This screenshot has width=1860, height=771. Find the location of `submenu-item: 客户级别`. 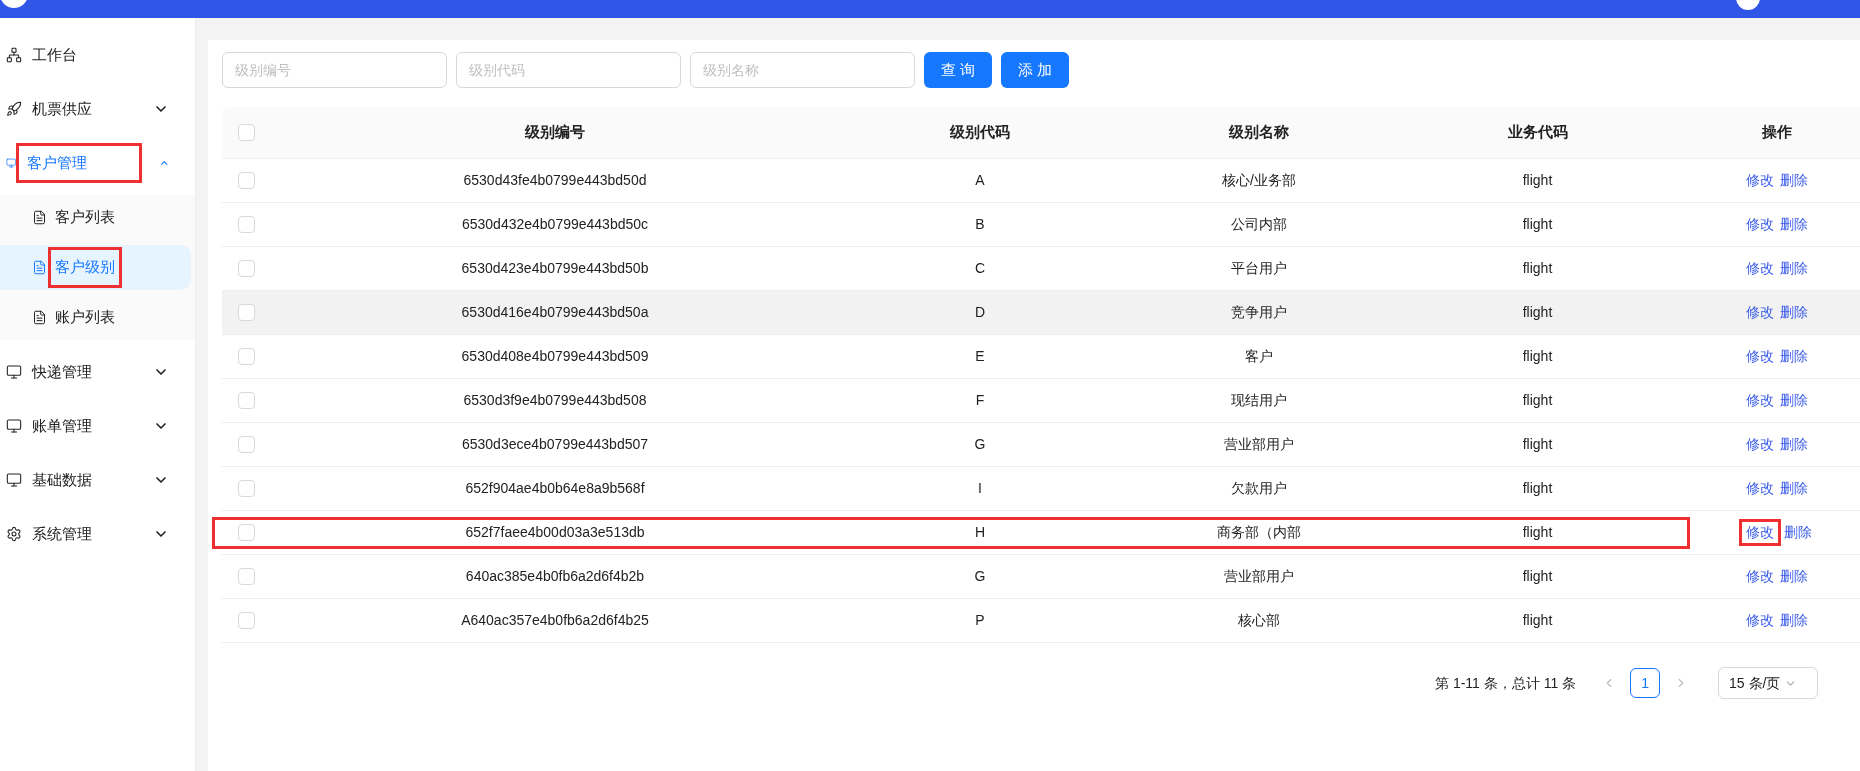

submenu-item: 客户级别 is located at coordinates (95, 267).